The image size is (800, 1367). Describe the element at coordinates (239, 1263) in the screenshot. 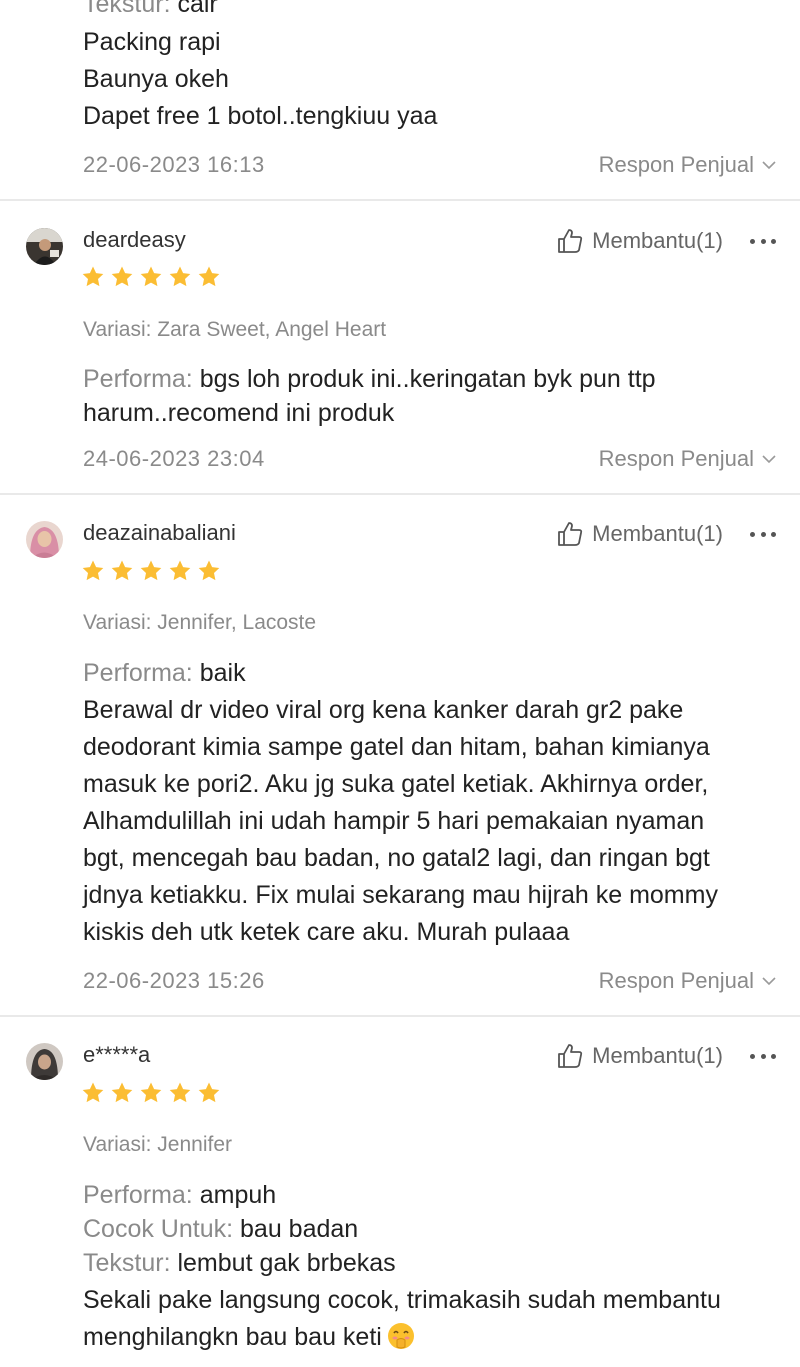

I see `review-text-line: Tekstur: lembut gak brbekas` at that location.